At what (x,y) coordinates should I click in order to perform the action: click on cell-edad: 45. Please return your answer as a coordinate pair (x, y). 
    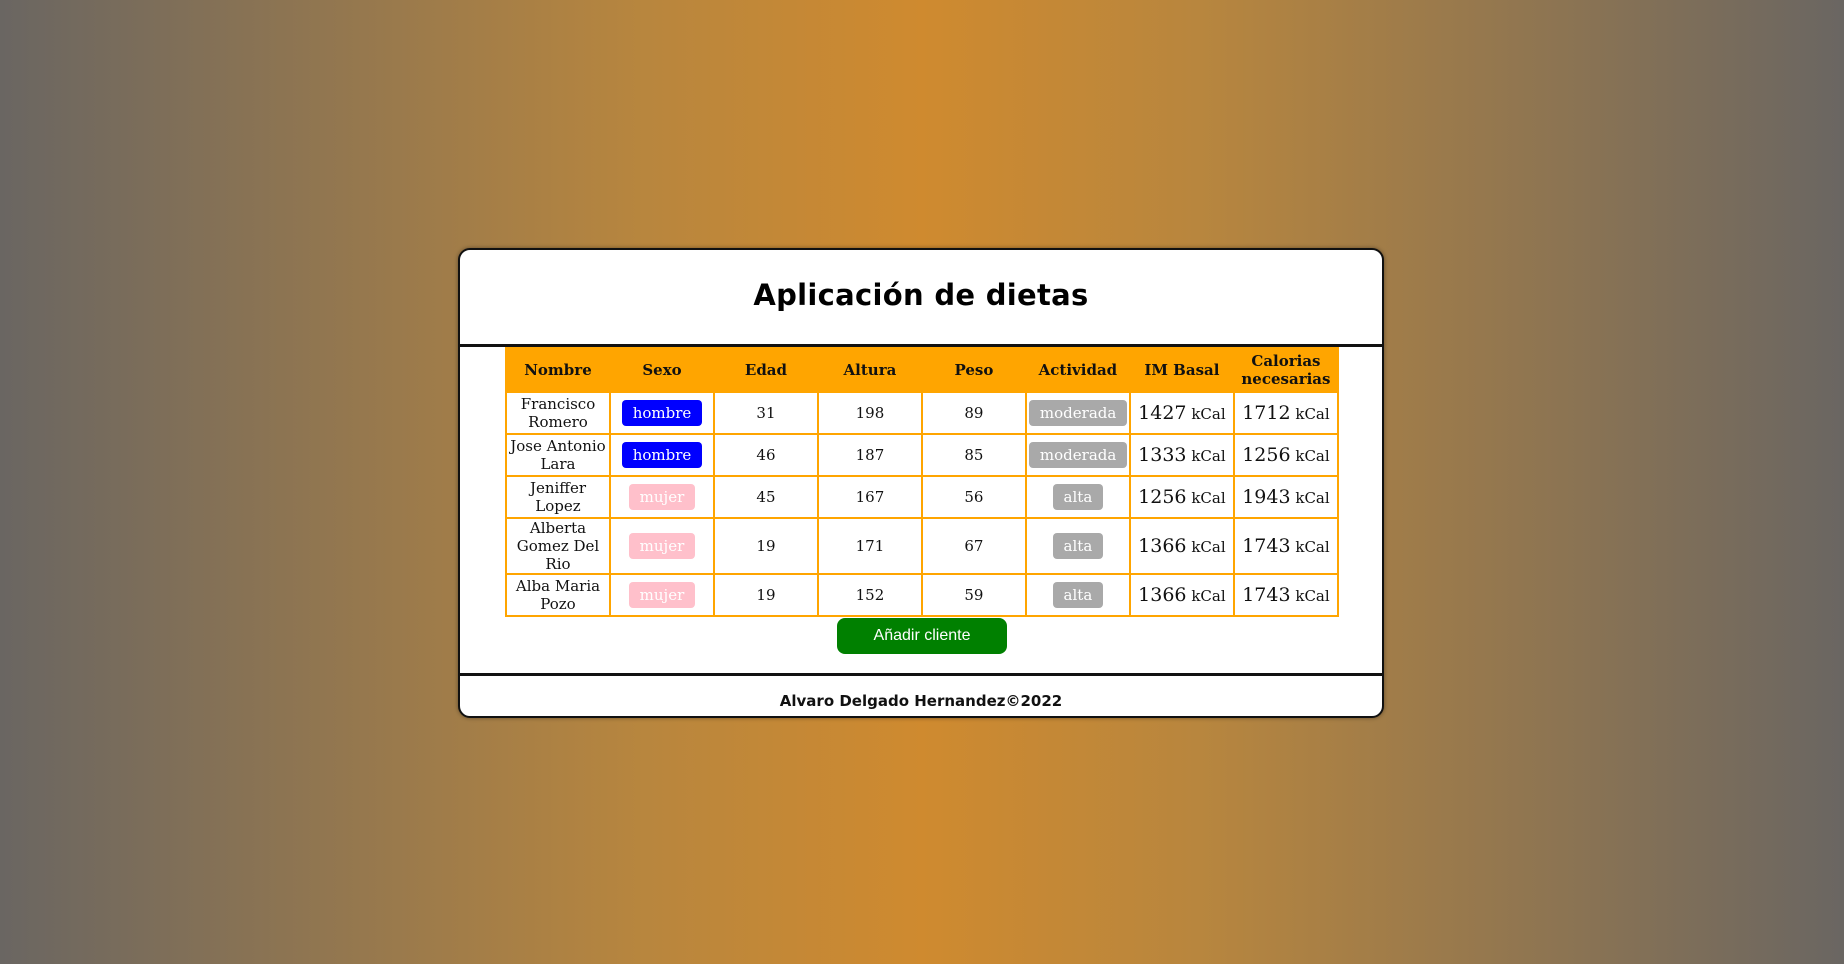
    Looking at the image, I should click on (765, 497).